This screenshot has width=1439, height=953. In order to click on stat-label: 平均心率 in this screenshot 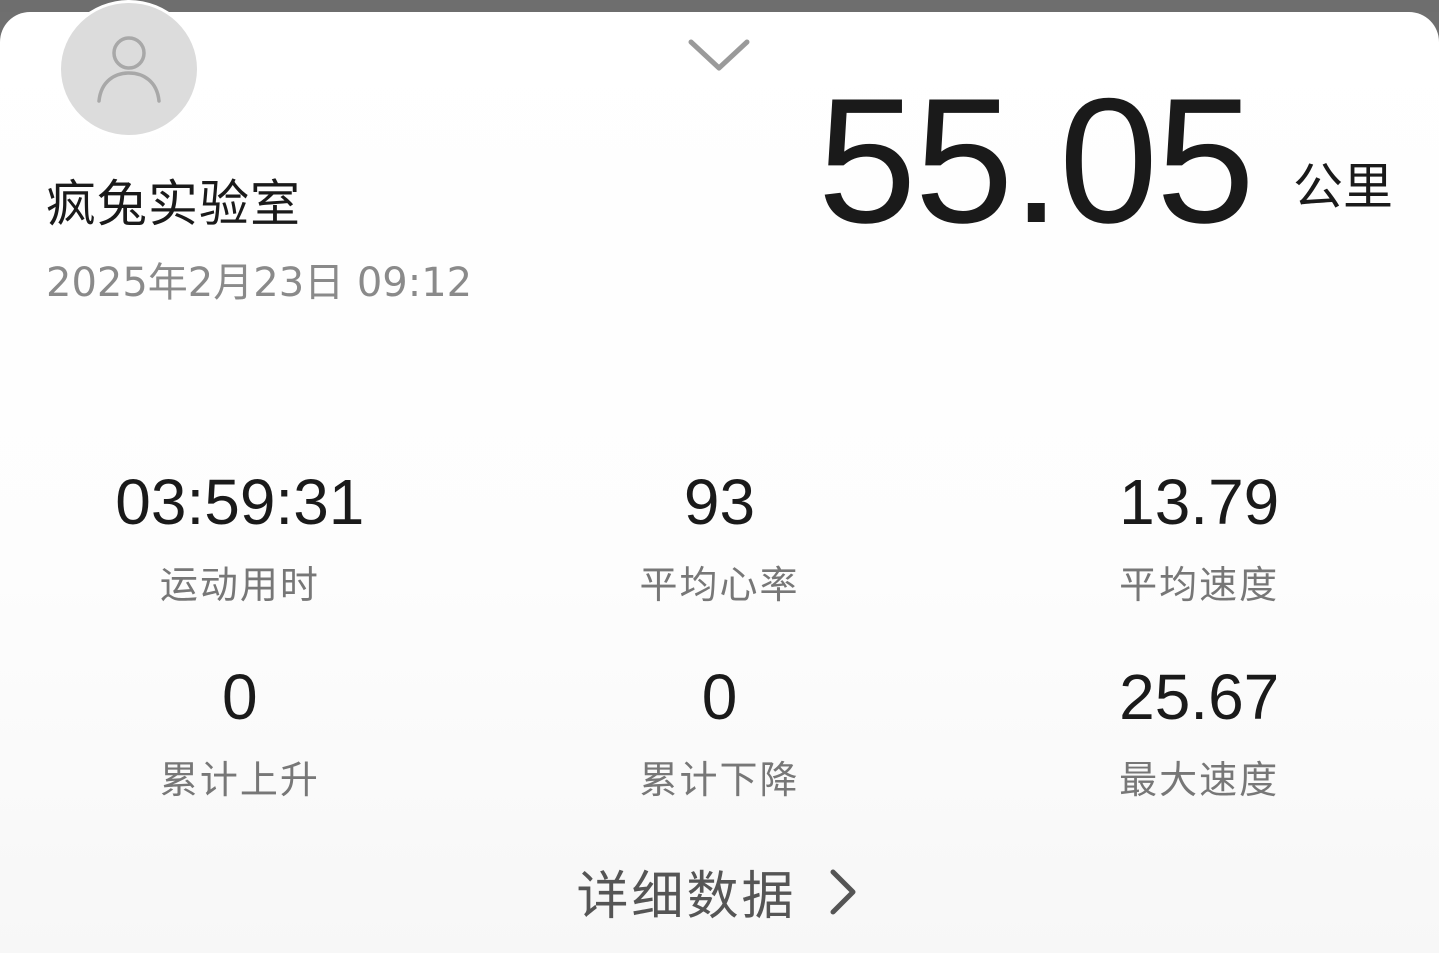, I will do `click(719, 585)`.